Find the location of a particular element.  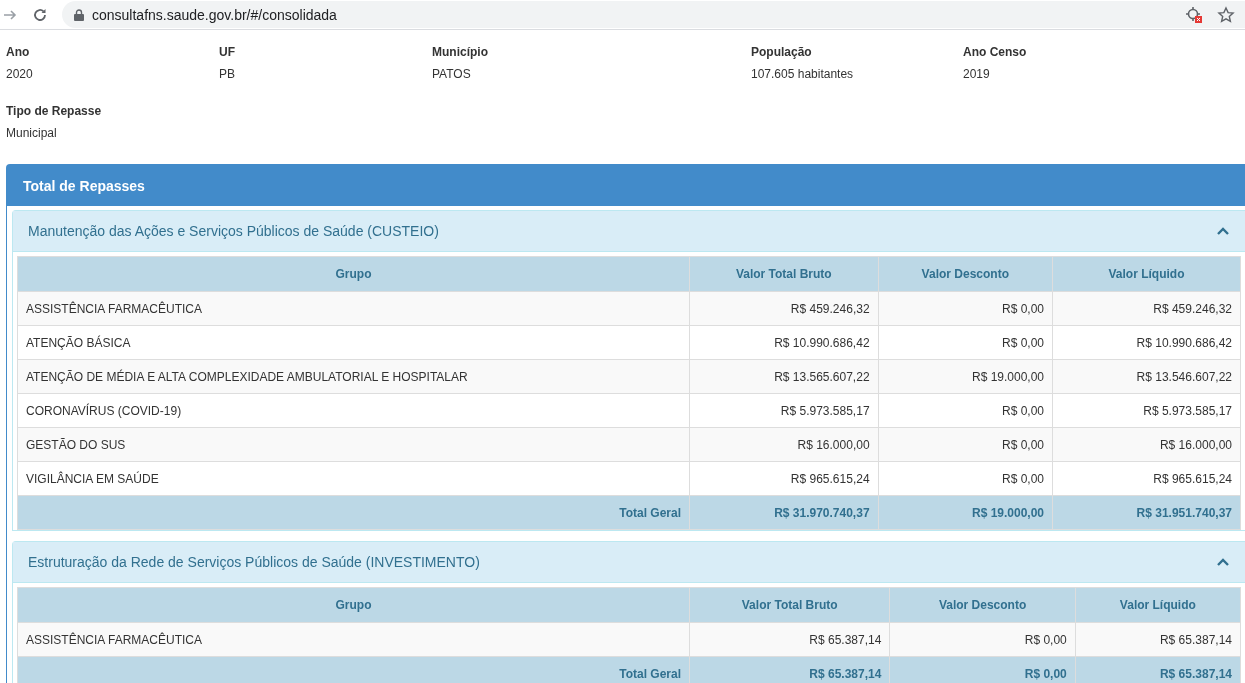

field-value: PB is located at coordinates (227, 74).